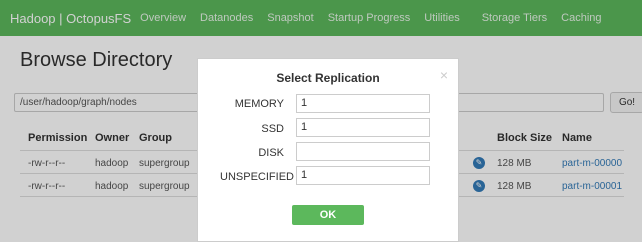  I want to click on memory-replication-input: 1, so click(363, 103).